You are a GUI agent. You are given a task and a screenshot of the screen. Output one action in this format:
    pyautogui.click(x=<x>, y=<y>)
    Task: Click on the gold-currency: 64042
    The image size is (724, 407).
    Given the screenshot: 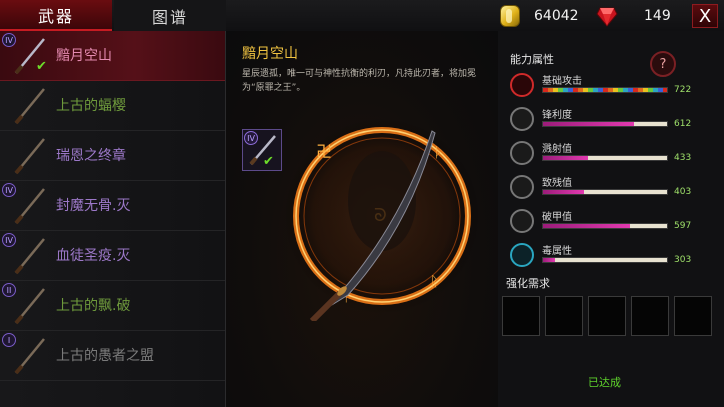 What is the action you would take?
    pyautogui.click(x=539, y=16)
    